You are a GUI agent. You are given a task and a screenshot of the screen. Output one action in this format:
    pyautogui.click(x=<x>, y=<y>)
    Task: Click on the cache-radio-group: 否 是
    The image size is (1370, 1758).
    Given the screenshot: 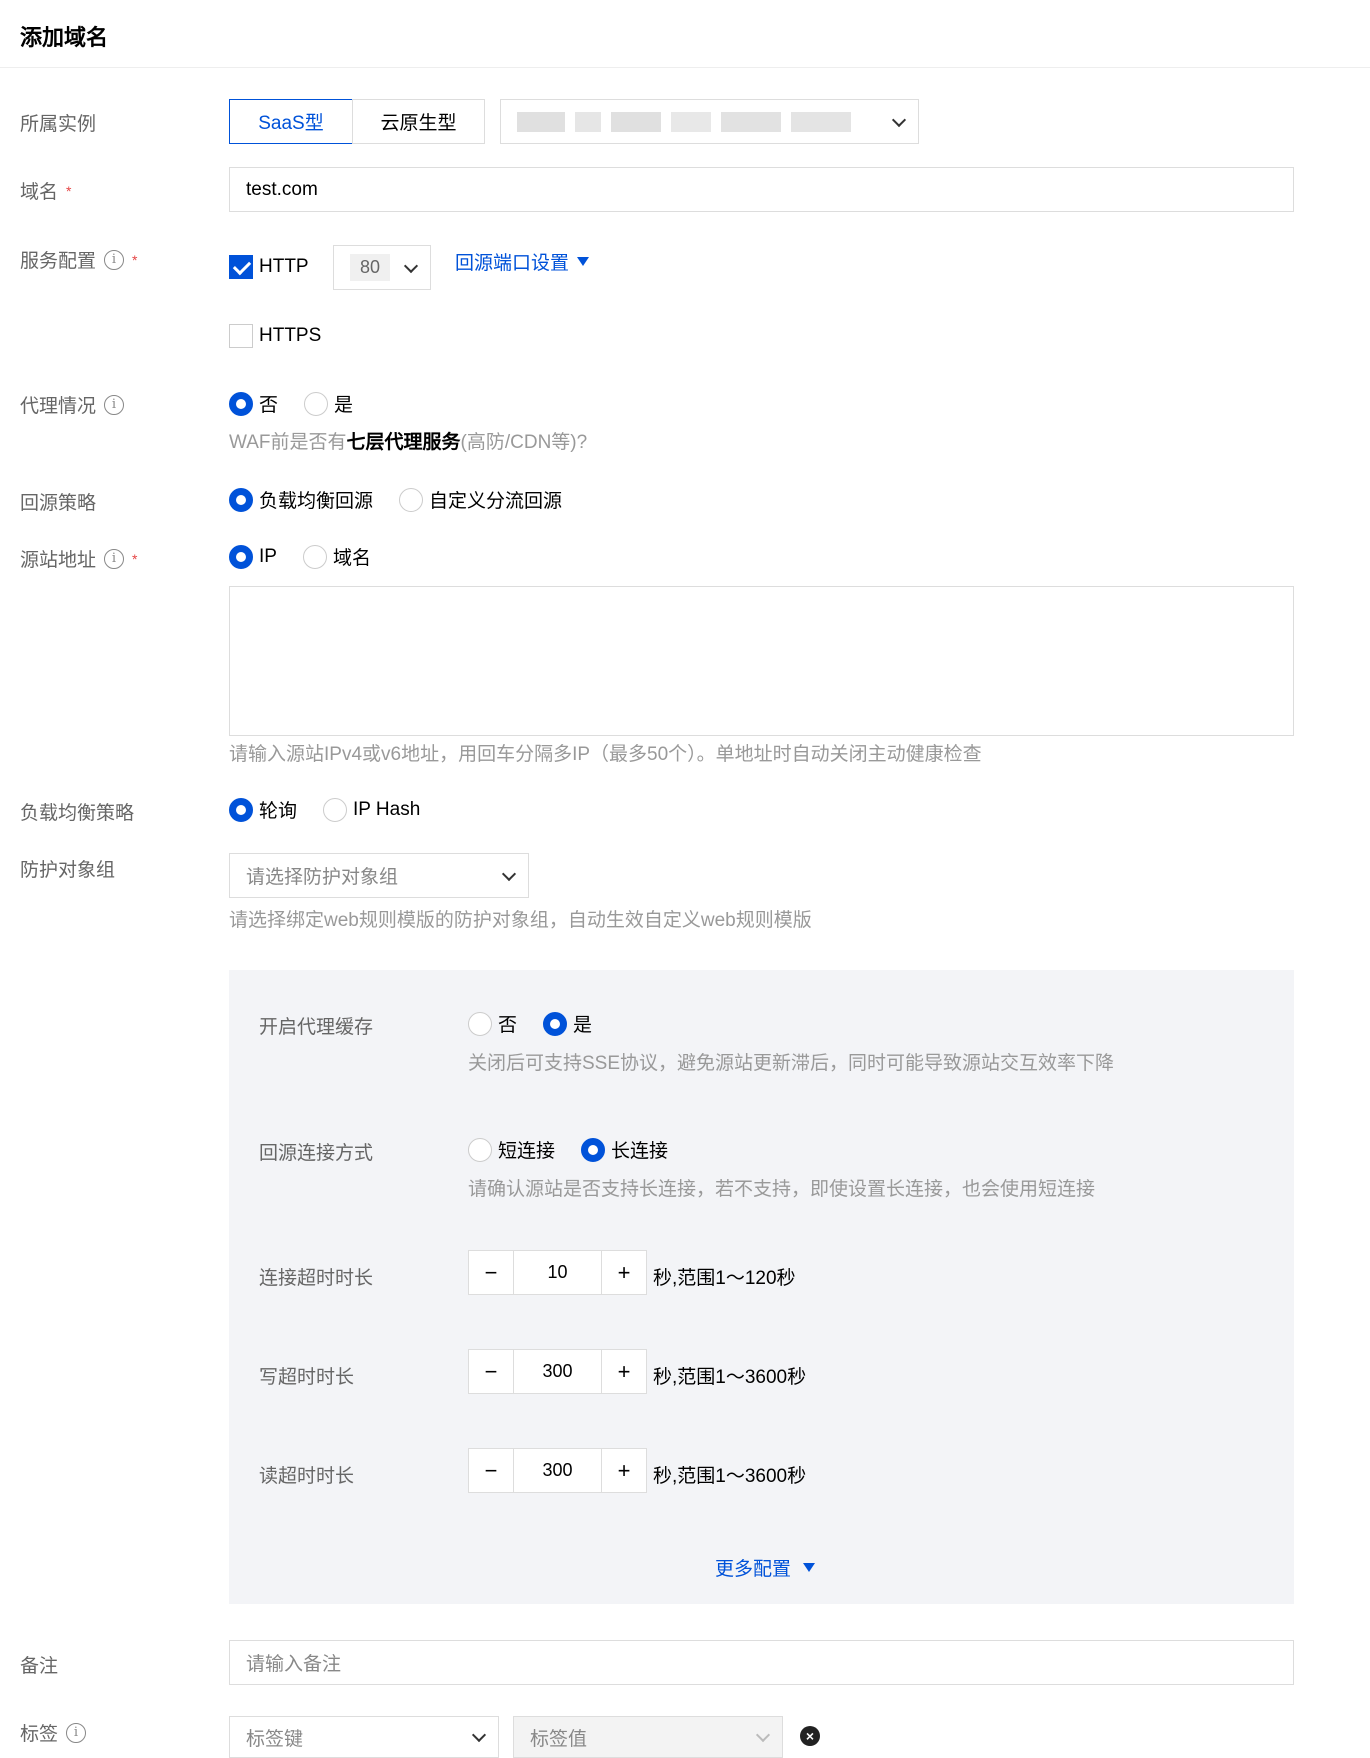 What is the action you would take?
    pyautogui.click(x=543, y=1023)
    